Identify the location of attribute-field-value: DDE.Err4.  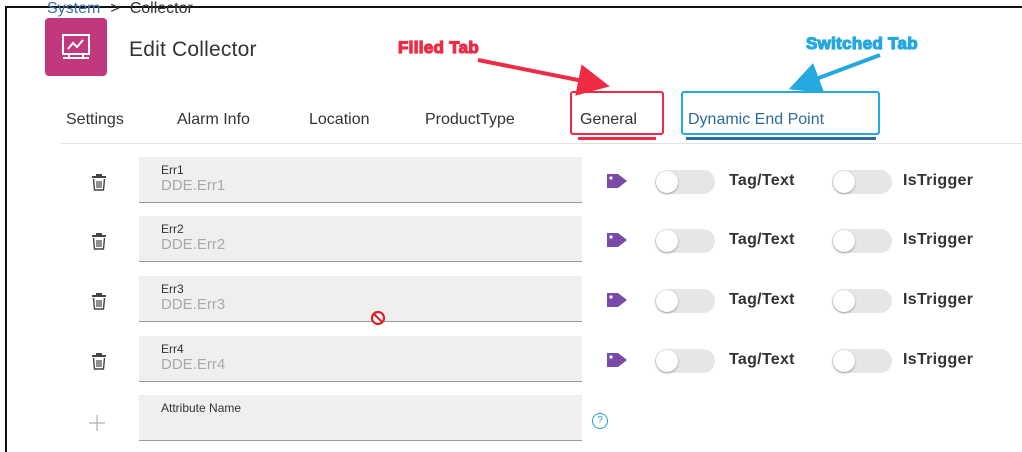
(193, 364).